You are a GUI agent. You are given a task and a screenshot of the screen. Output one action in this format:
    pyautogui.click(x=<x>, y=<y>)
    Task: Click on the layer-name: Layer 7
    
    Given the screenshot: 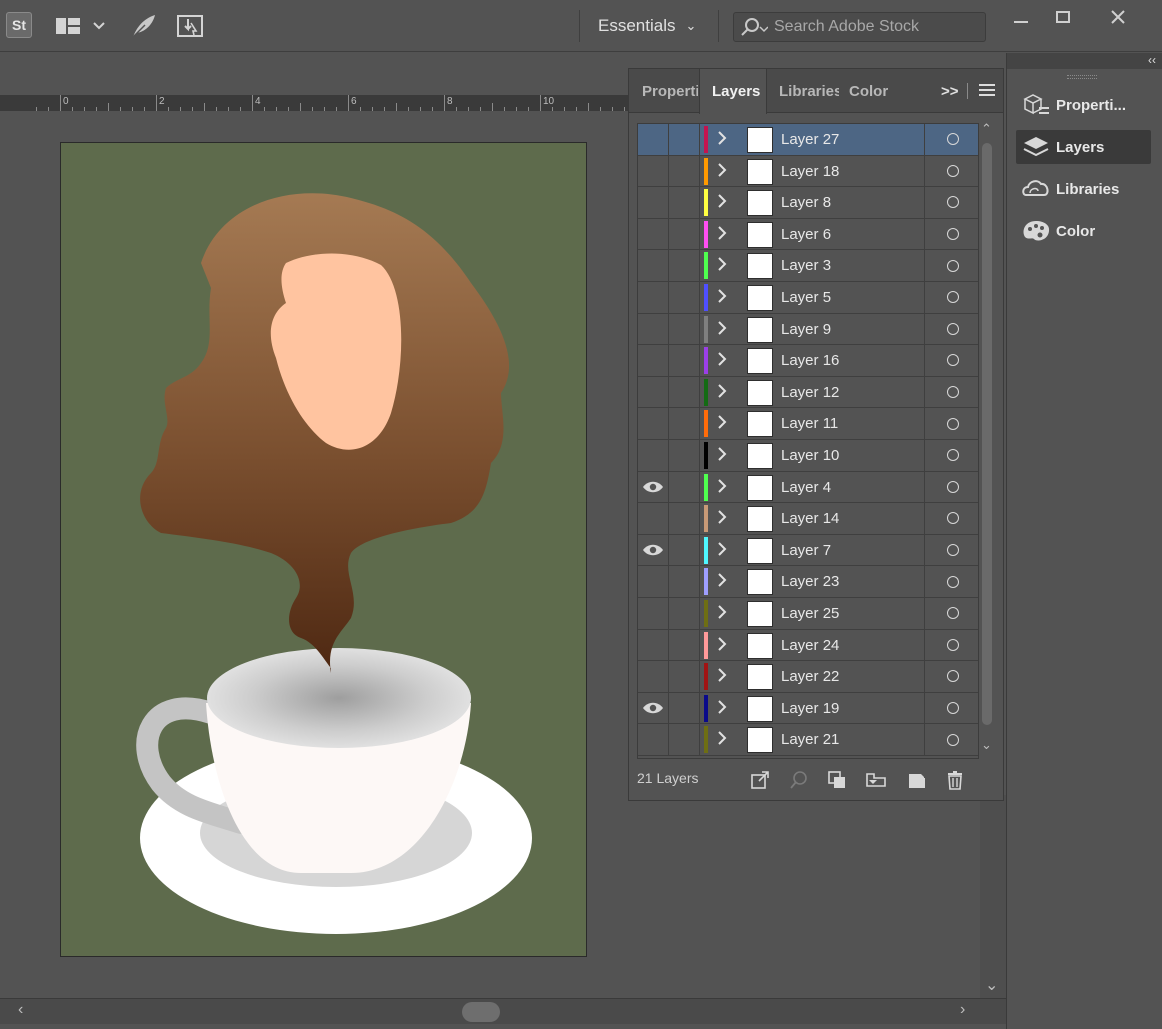 What is the action you would take?
    pyautogui.click(x=806, y=550)
    